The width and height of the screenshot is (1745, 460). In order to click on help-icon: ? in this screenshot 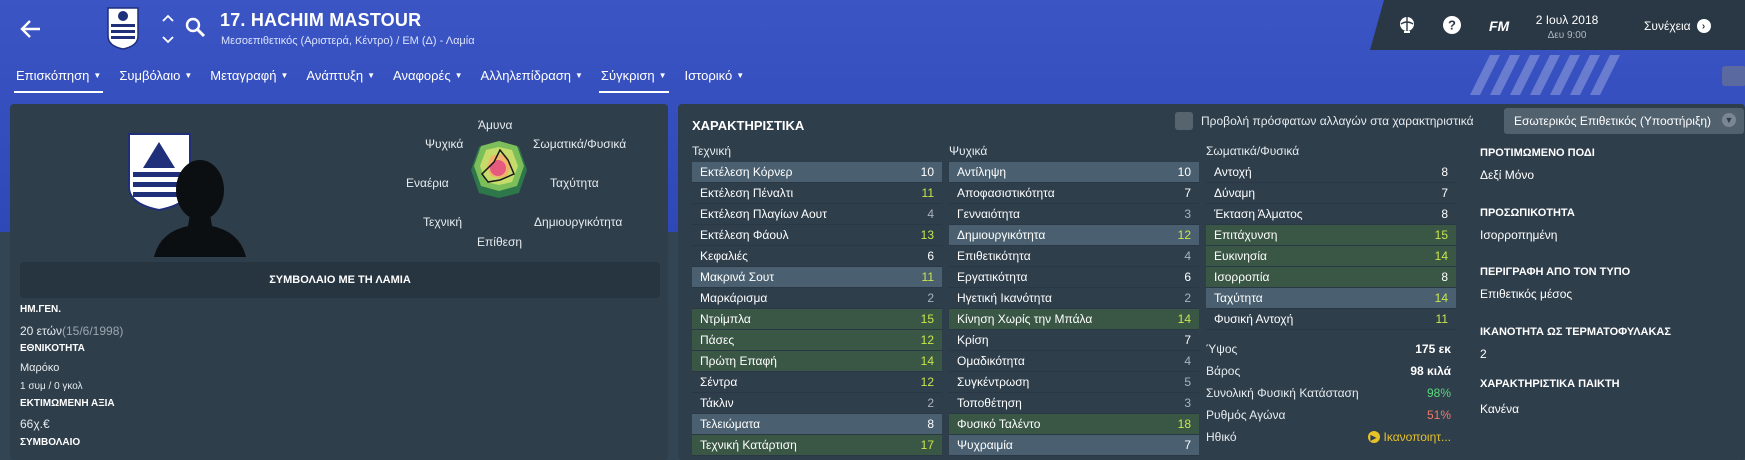, I will do `click(1452, 25)`.